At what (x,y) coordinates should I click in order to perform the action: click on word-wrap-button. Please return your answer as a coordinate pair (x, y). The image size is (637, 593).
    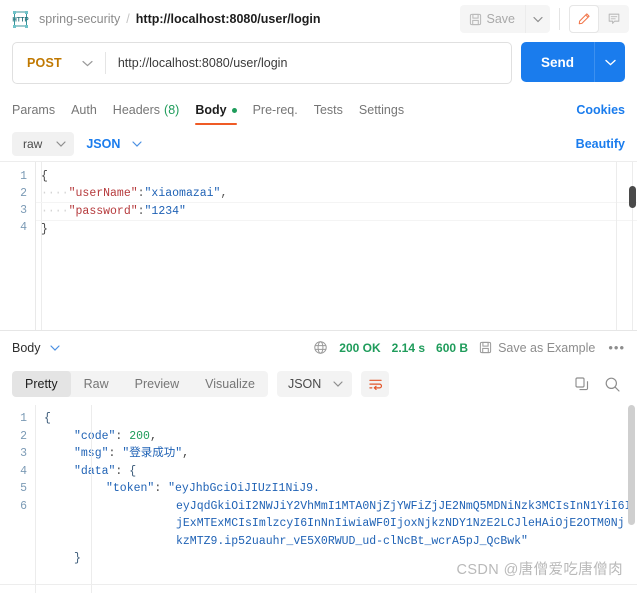
    Looking at the image, I should click on (375, 384).